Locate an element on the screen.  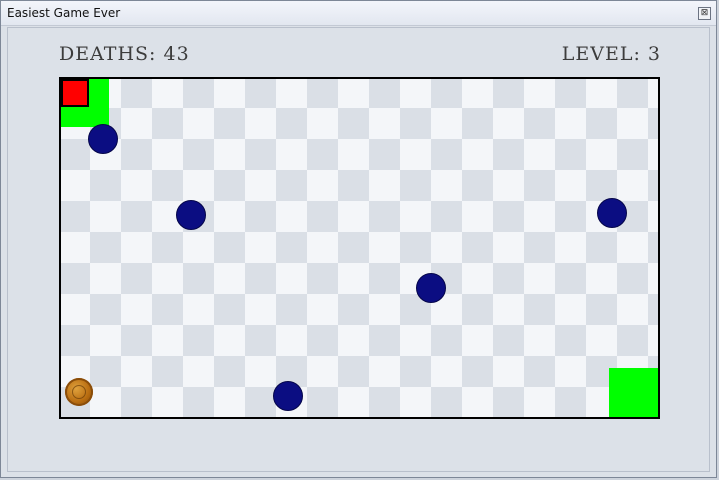
close-button: ⊠ is located at coordinates (704, 13).